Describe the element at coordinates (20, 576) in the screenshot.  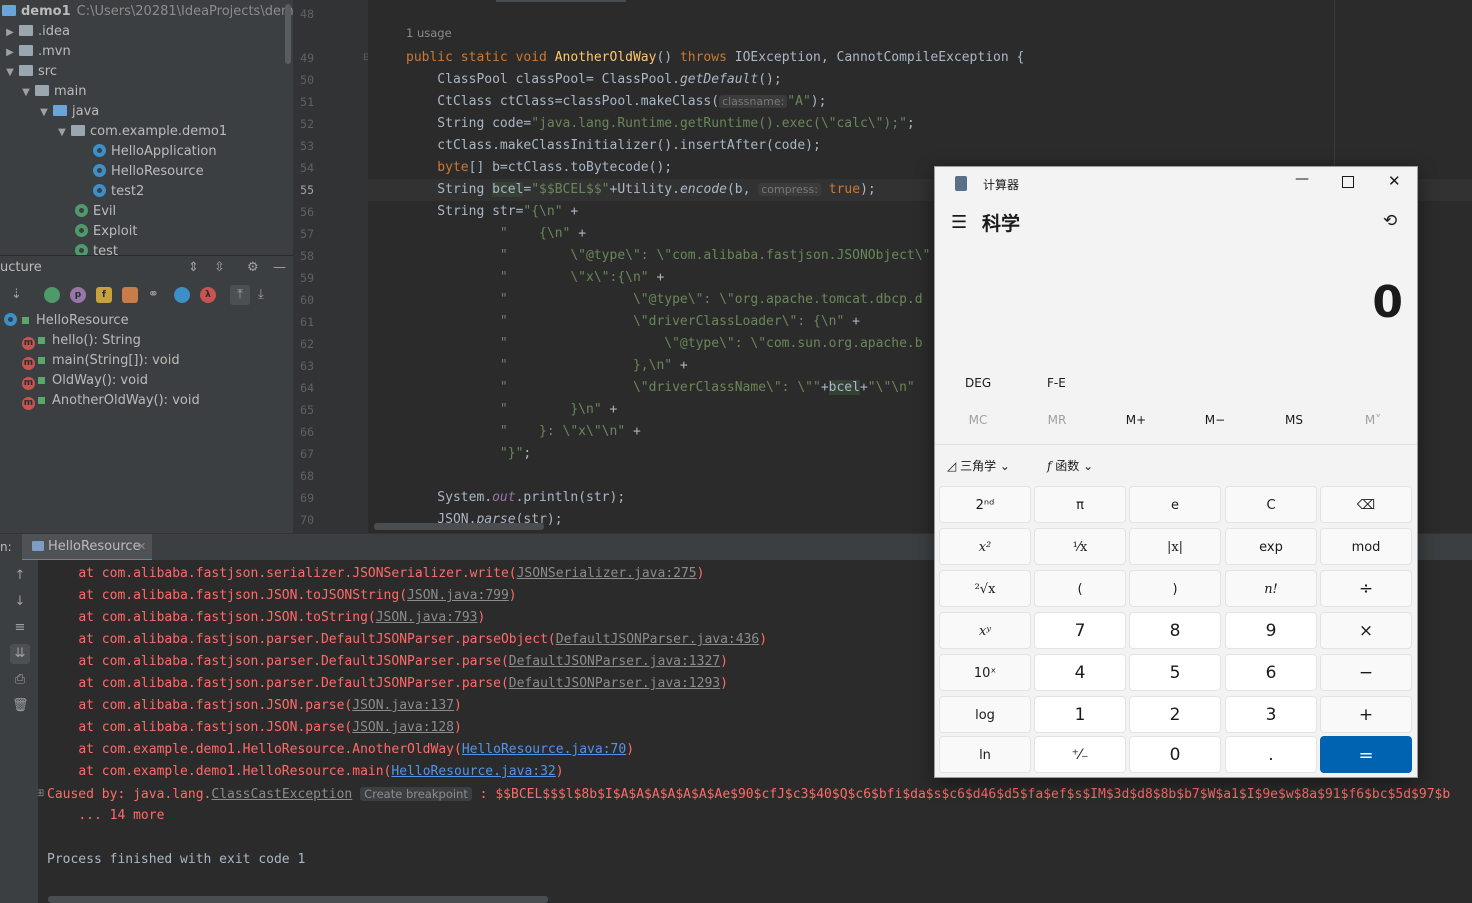
I see `arrow-up-icon: ↑` at that location.